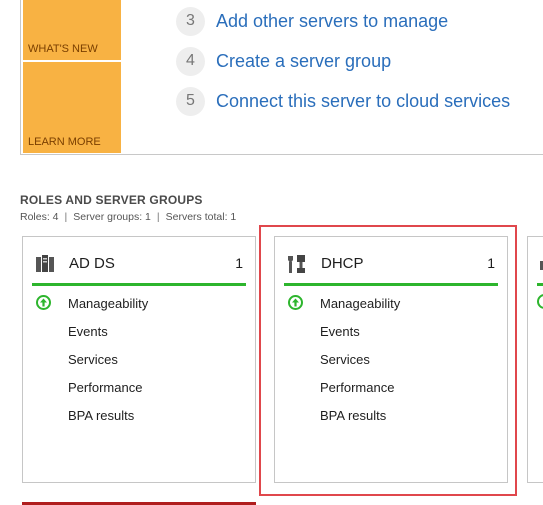 This screenshot has width=543, height=505. I want to click on step-create-group: 4 Create a server group, so click(283, 61).